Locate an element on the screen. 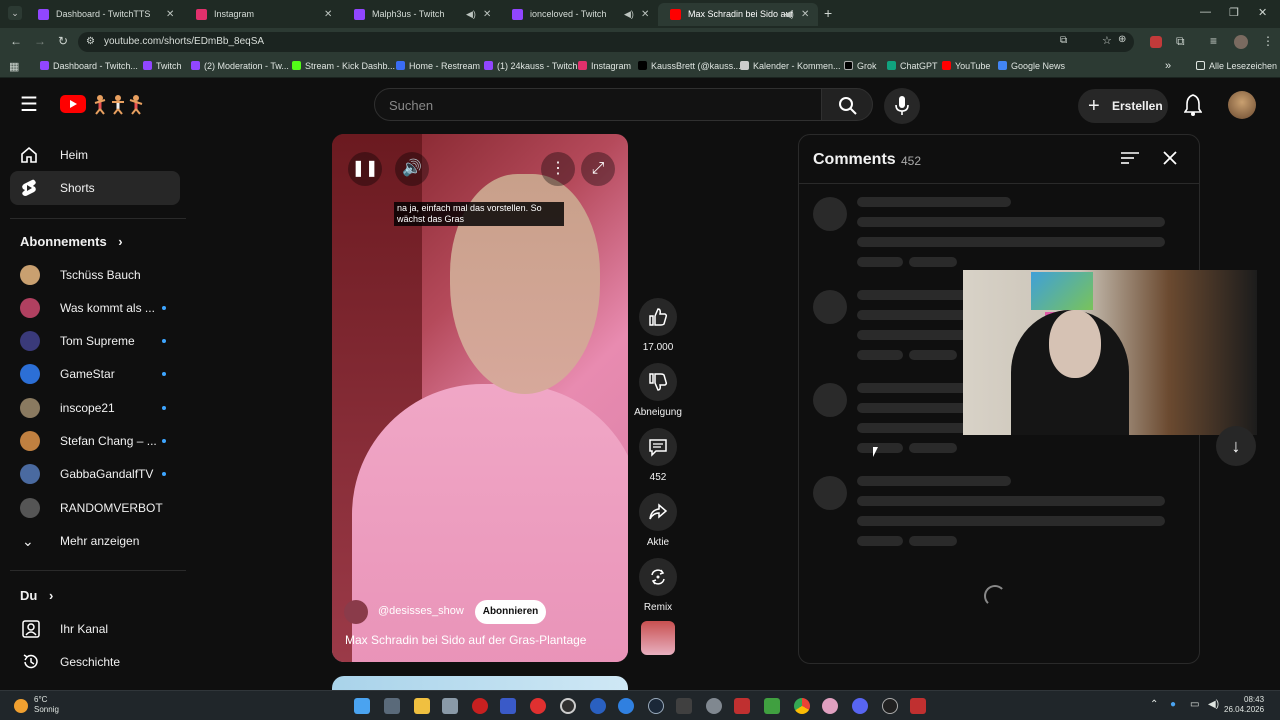 Image resolution: width=1280 pixels, height=720 pixels. translate-icon: ⧉ is located at coordinates (1063, 40).